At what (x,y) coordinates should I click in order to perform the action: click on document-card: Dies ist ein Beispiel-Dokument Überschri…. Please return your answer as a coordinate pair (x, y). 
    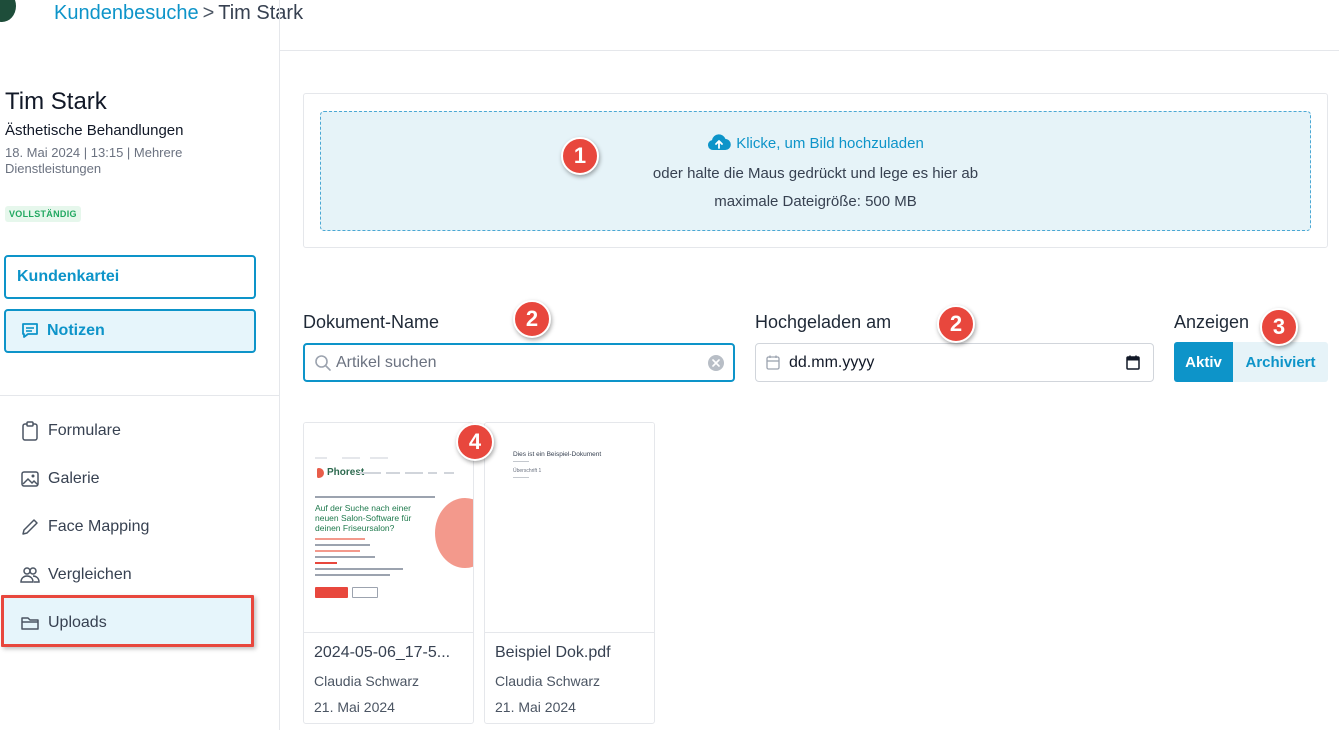
    Looking at the image, I should click on (569, 573).